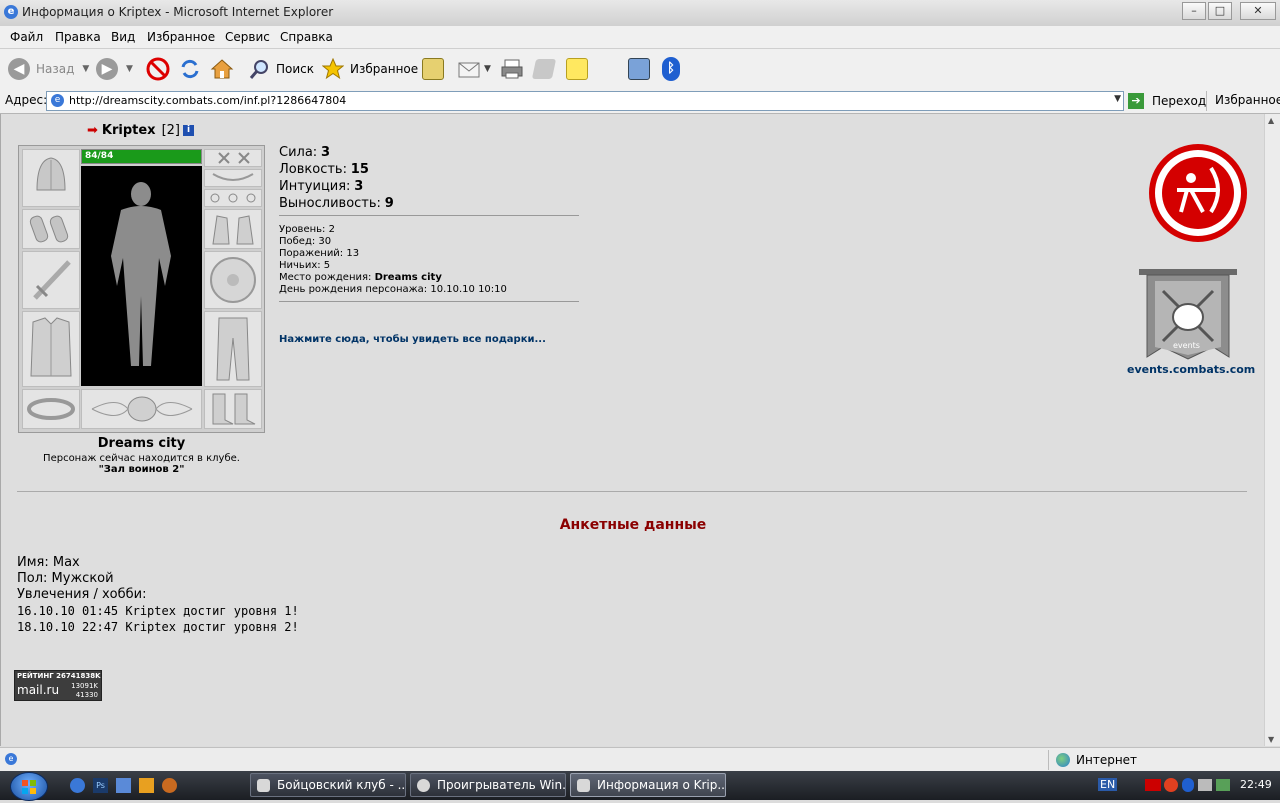 The height and width of the screenshot is (803, 1280). Describe the element at coordinates (1258, 11) in the screenshot. I see `close-button: ✕` at that location.